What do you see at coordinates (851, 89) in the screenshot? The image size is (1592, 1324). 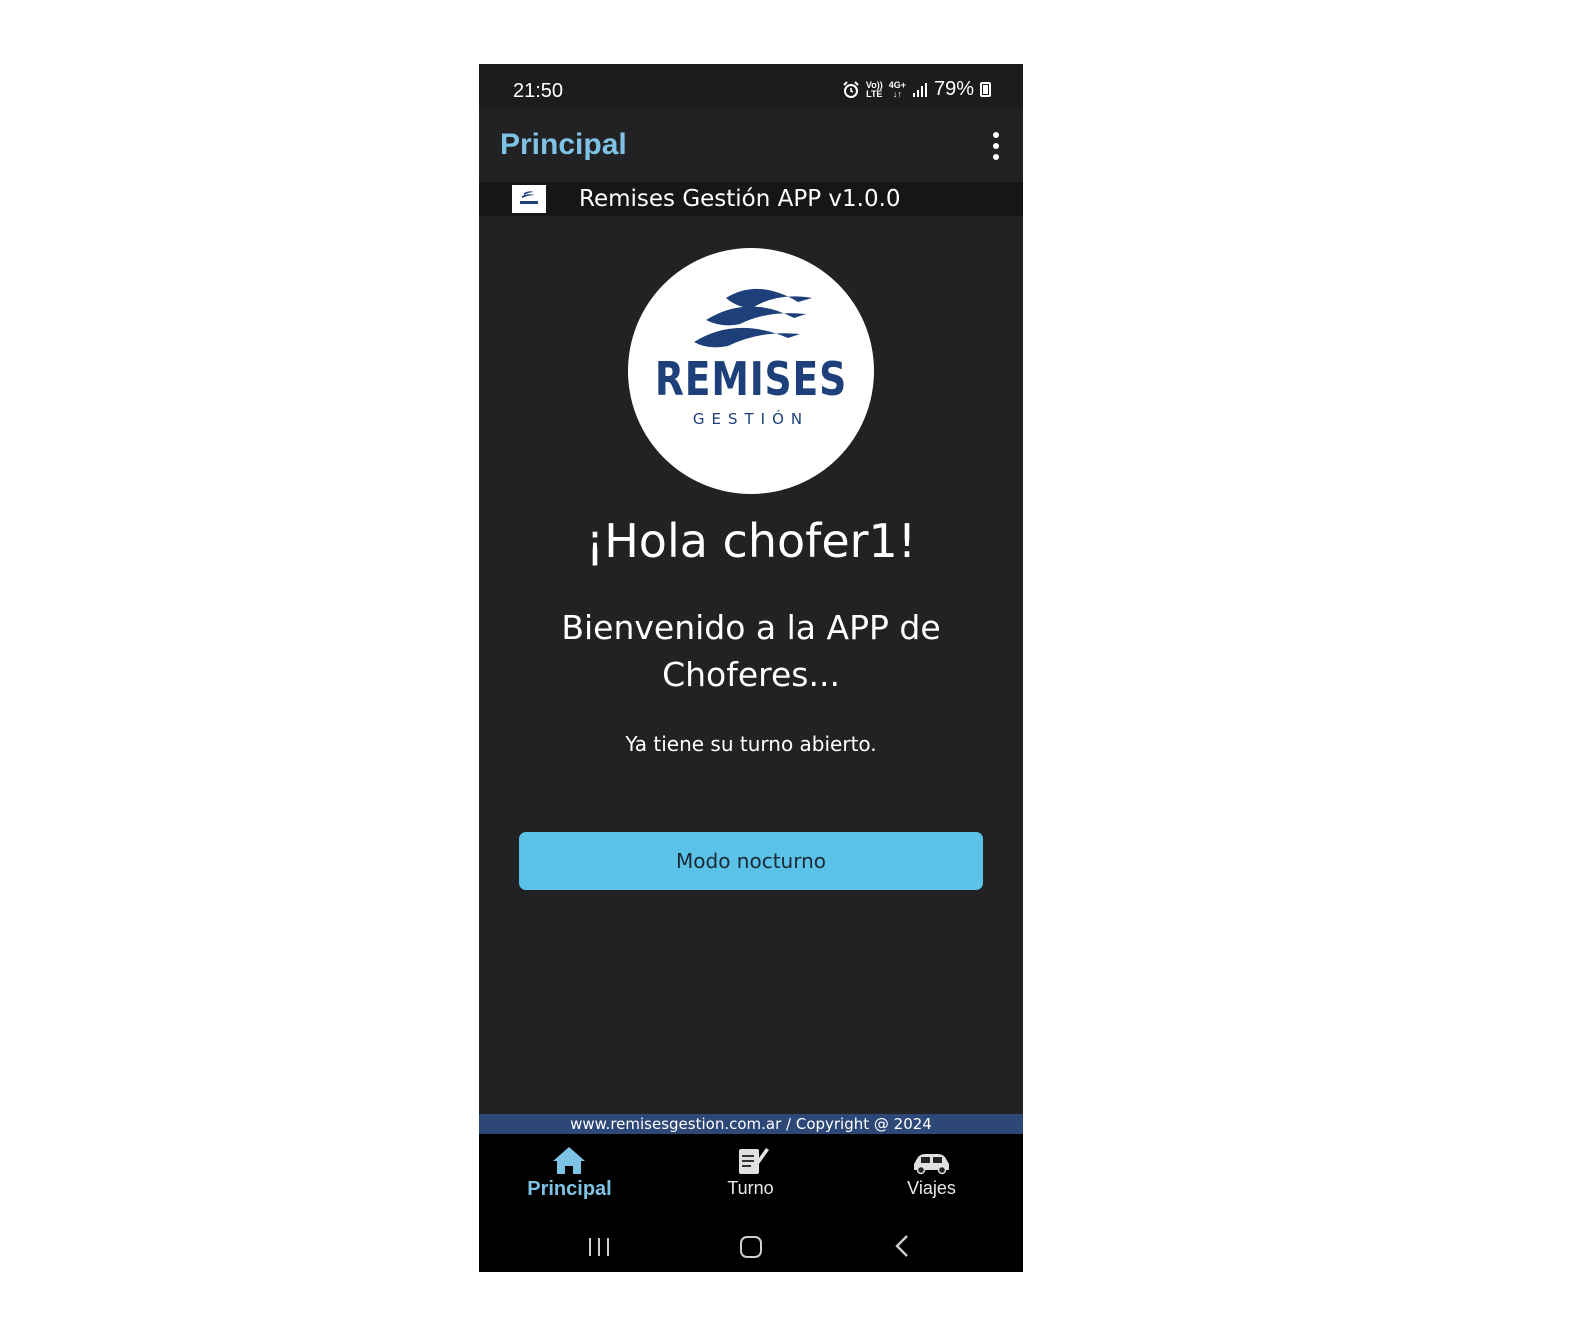 I see `alarm-icon` at bounding box center [851, 89].